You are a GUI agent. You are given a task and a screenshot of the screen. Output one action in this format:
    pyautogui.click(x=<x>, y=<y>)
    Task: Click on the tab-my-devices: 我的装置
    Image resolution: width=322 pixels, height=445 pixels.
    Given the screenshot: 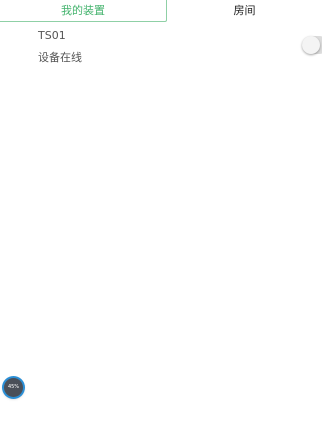 What is the action you would take?
    pyautogui.click(x=83, y=11)
    